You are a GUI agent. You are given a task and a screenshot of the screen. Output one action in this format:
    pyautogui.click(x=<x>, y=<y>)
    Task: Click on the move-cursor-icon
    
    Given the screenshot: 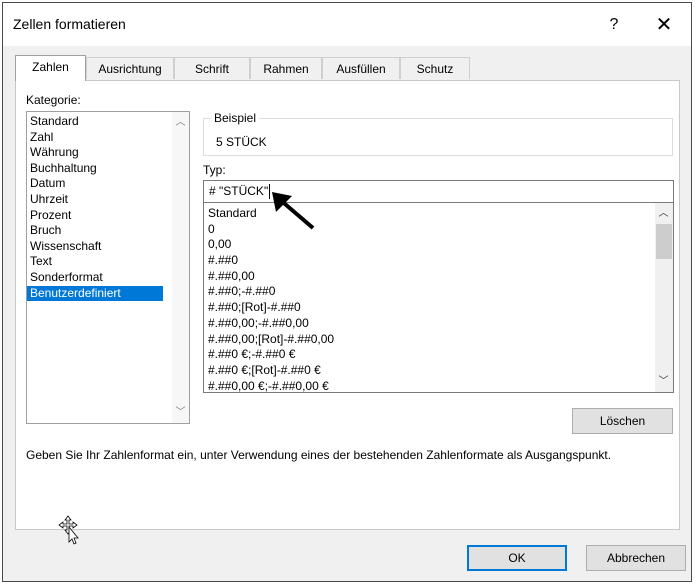 What is the action you would take?
    pyautogui.click(x=68, y=530)
    